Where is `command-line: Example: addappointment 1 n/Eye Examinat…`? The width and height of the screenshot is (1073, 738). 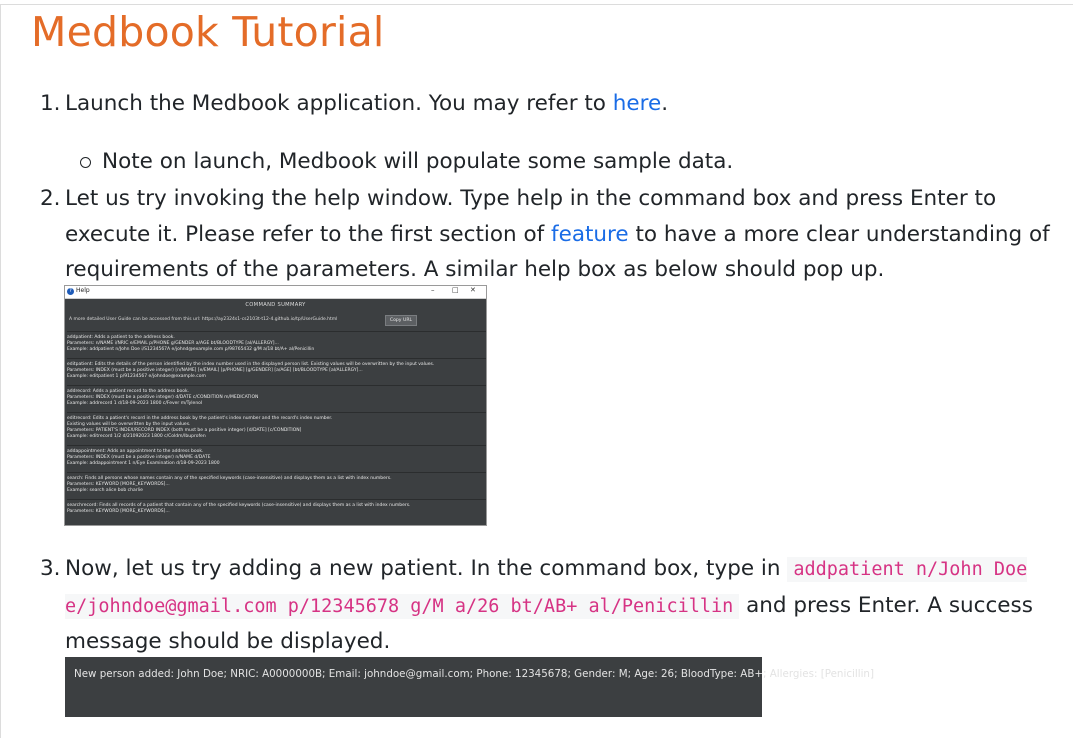 command-line: Example: addappointment 1 n/Eye Examinat… is located at coordinates (143, 463).